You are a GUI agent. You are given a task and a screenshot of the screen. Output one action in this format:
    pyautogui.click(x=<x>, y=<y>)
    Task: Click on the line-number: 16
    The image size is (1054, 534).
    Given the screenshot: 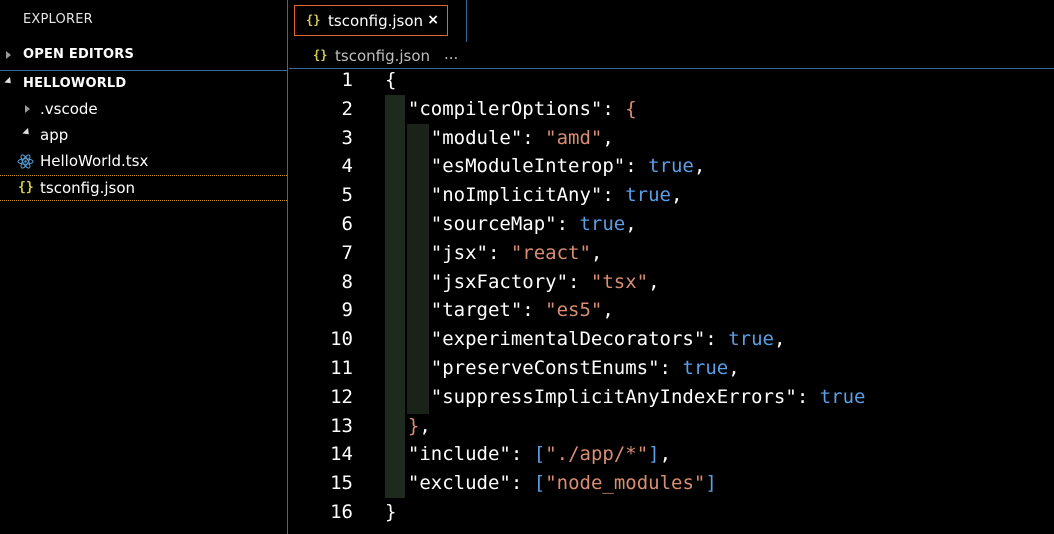 What is the action you would take?
    pyautogui.click(x=341, y=512)
    